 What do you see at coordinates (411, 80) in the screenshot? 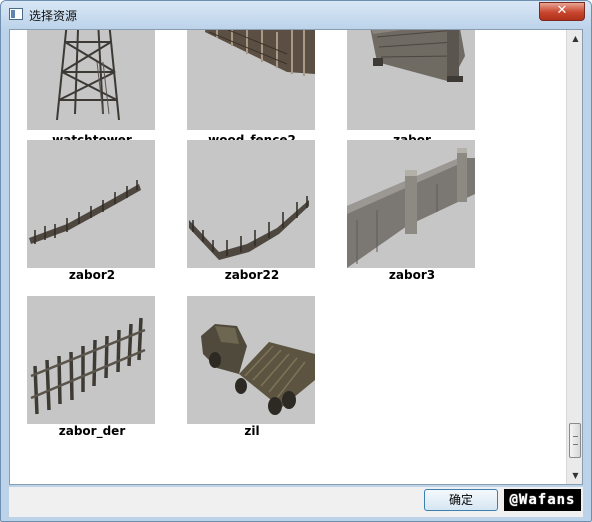
I see `zabor-thumbnail` at bounding box center [411, 80].